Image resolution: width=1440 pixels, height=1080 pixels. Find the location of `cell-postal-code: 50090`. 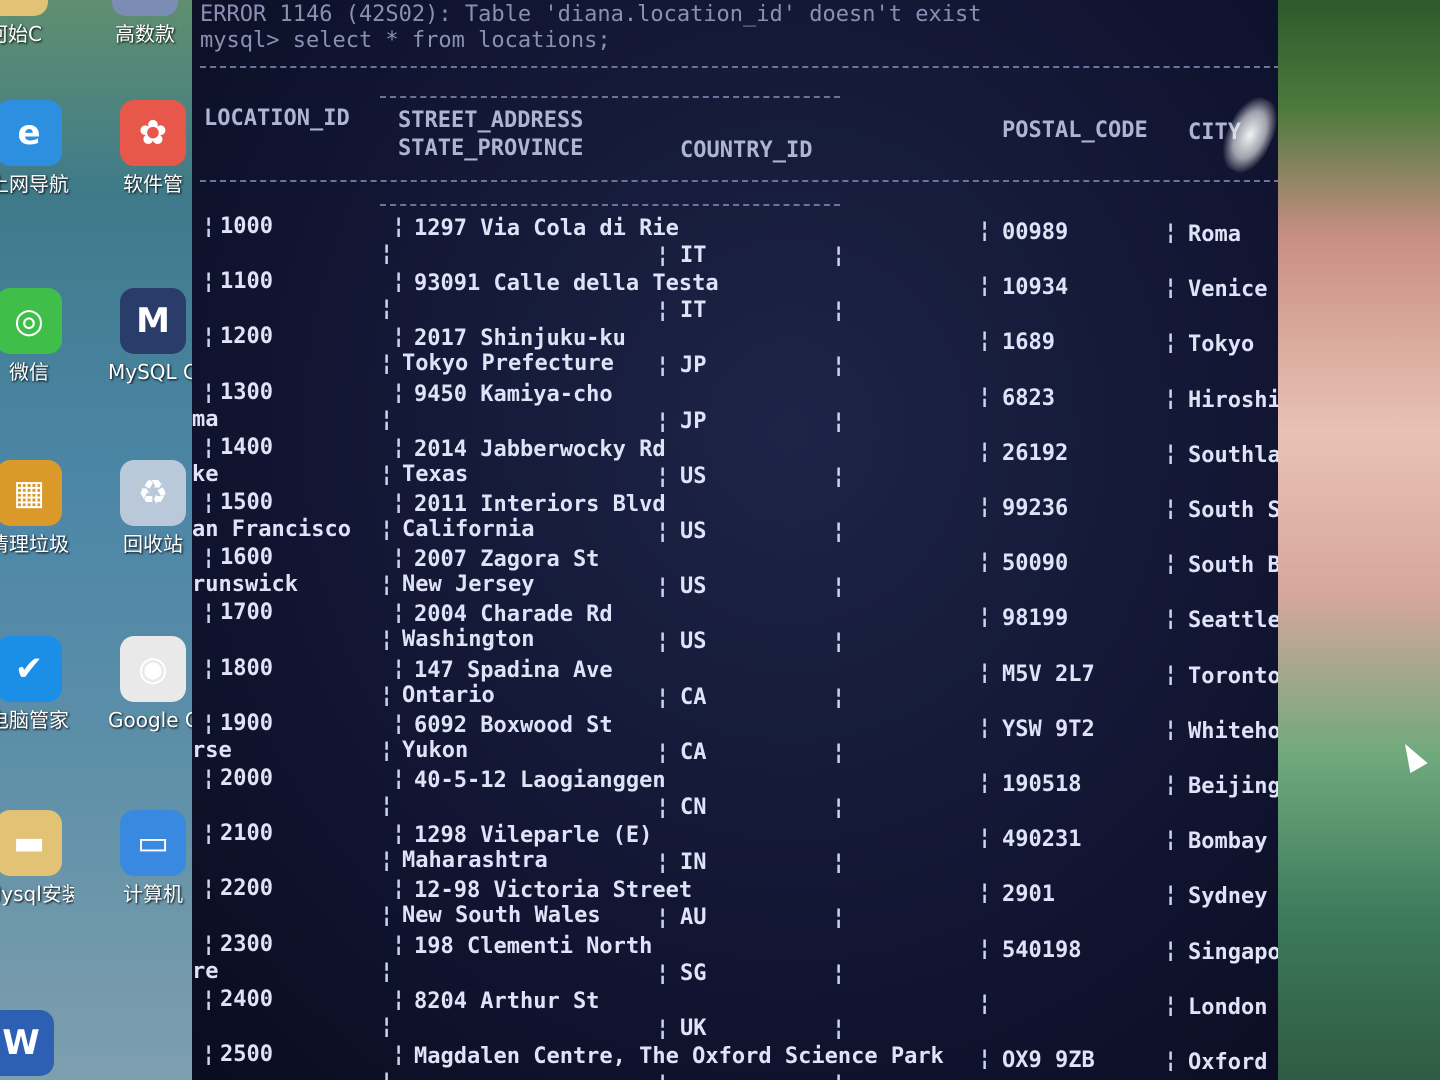

cell-postal-code: 50090 is located at coordinates (1035, 563).